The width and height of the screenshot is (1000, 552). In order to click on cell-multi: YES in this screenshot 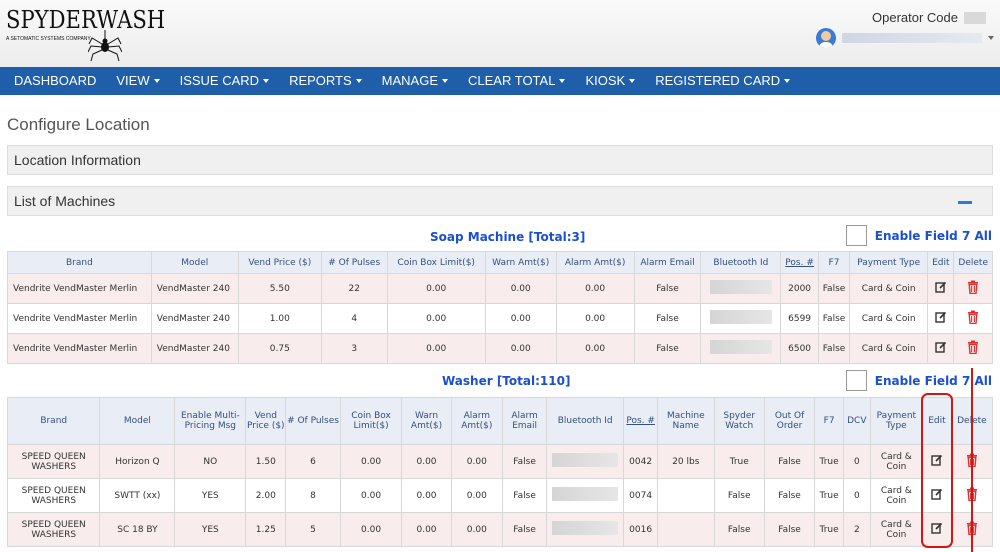, I will do `click(210, 495)`.